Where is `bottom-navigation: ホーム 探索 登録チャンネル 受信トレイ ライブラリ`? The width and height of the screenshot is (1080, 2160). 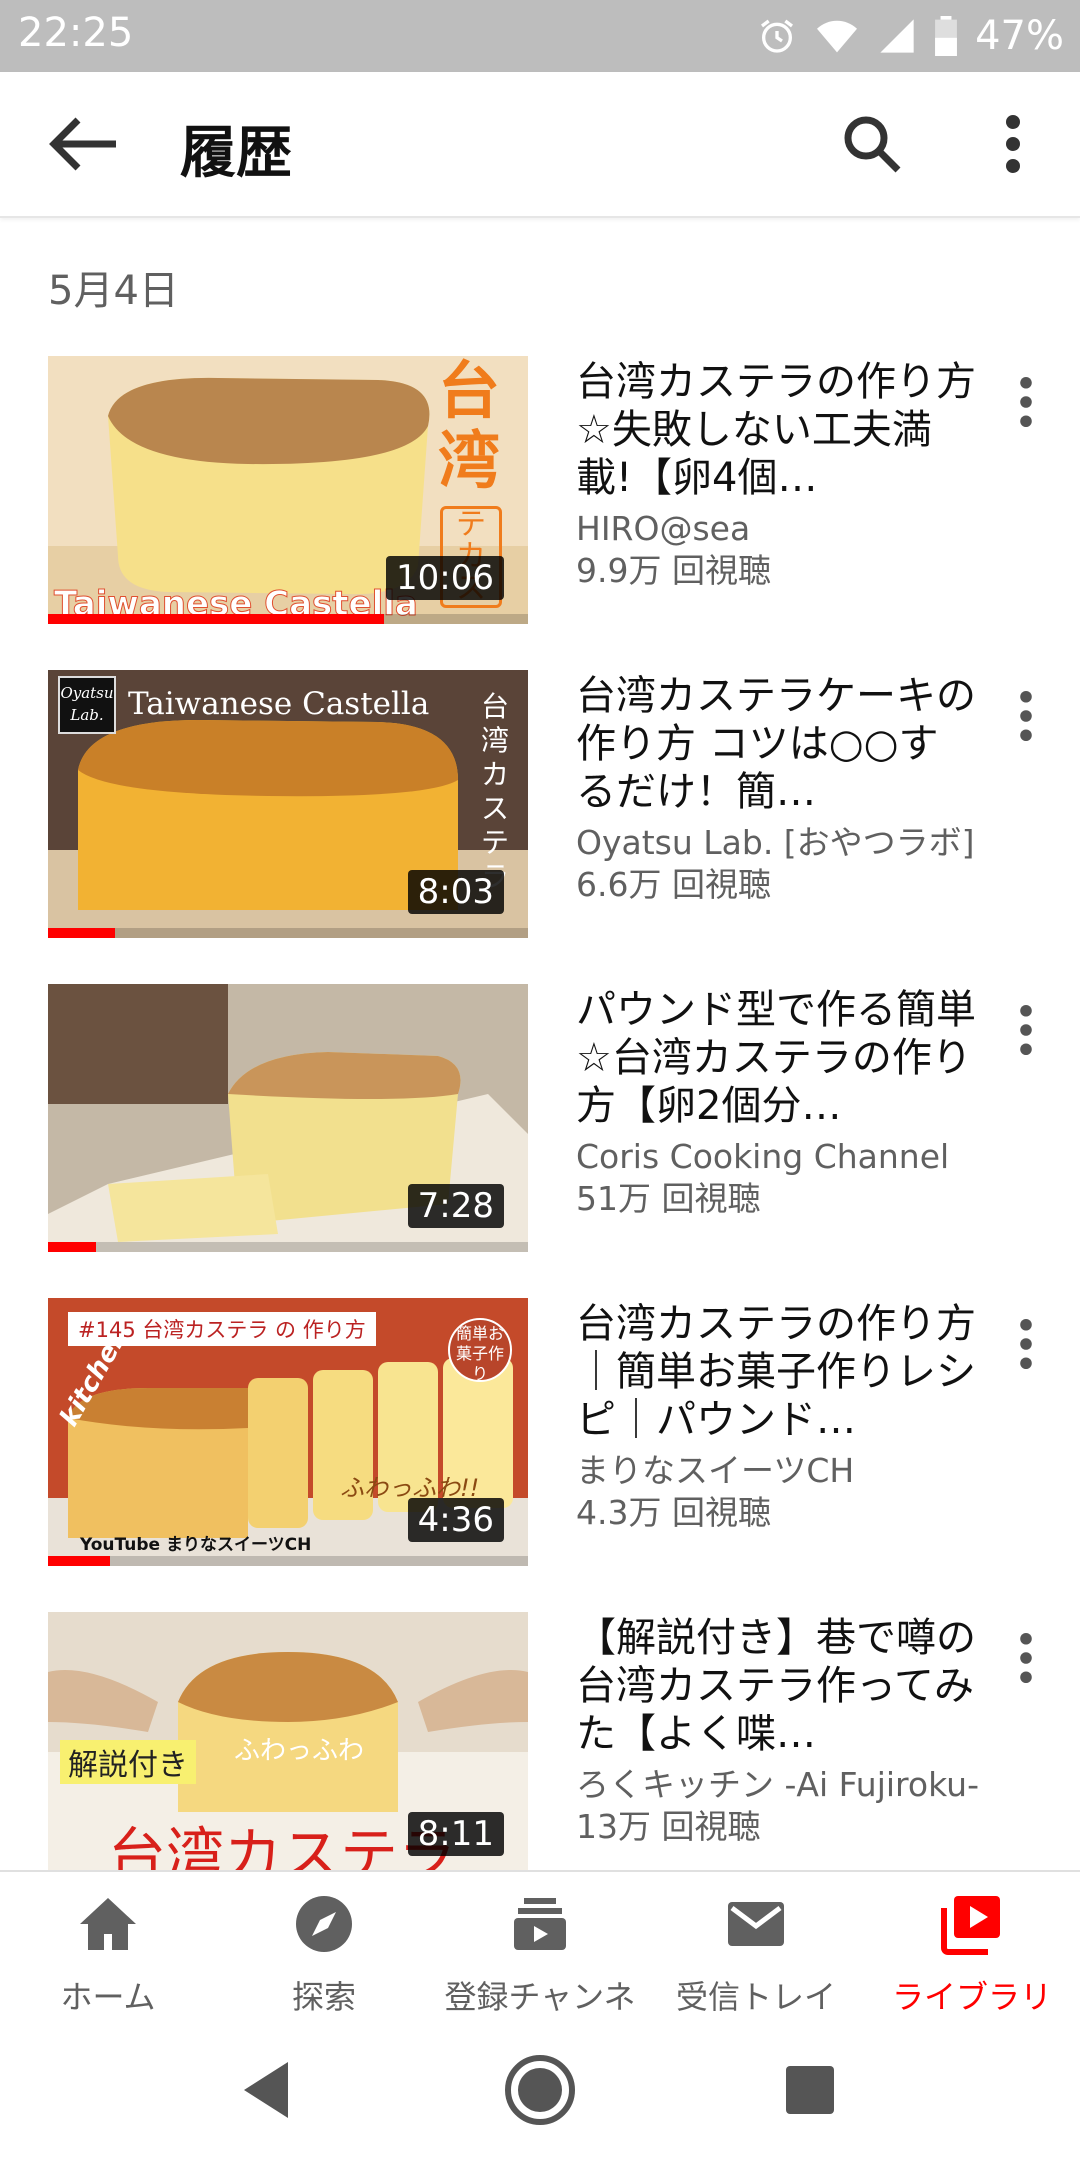
bottom-navigation: ホーム 探索 登録チャンネル 受信トレイ ライブラリ is located at coordinates (540, 1966).